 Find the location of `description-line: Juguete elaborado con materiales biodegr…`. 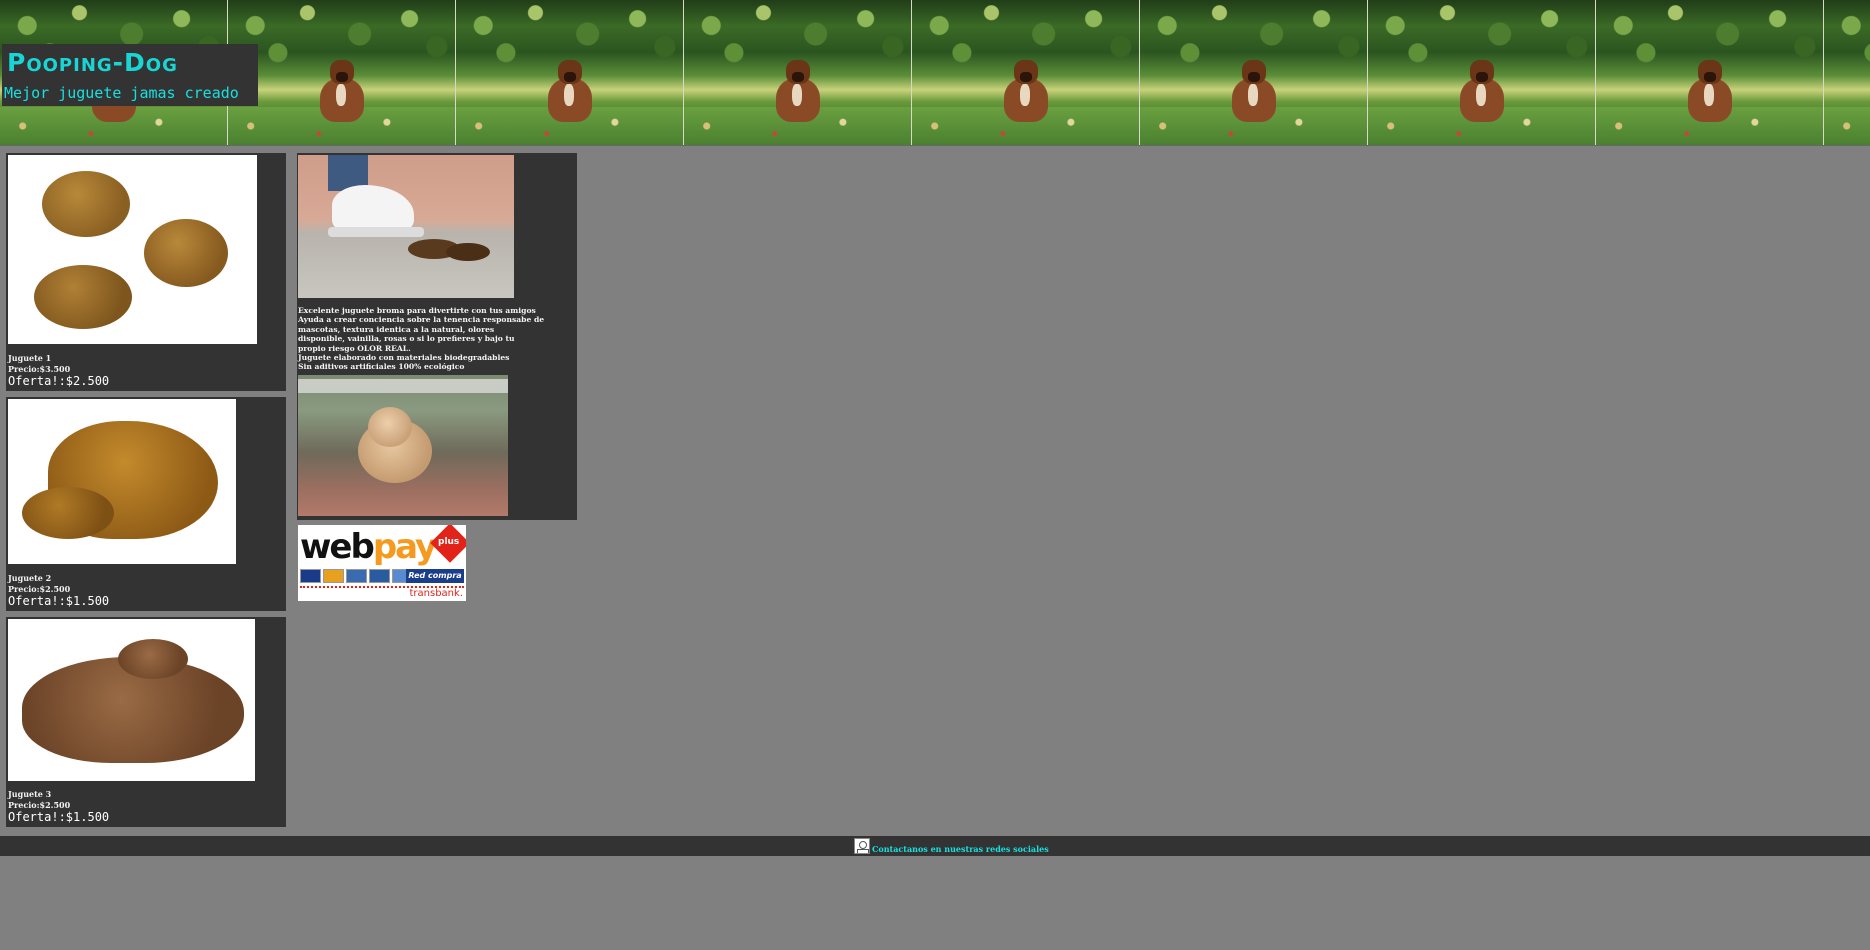

description-line: Juguete elaborado con materiales biodegr… is located at coordinates (404, 358).